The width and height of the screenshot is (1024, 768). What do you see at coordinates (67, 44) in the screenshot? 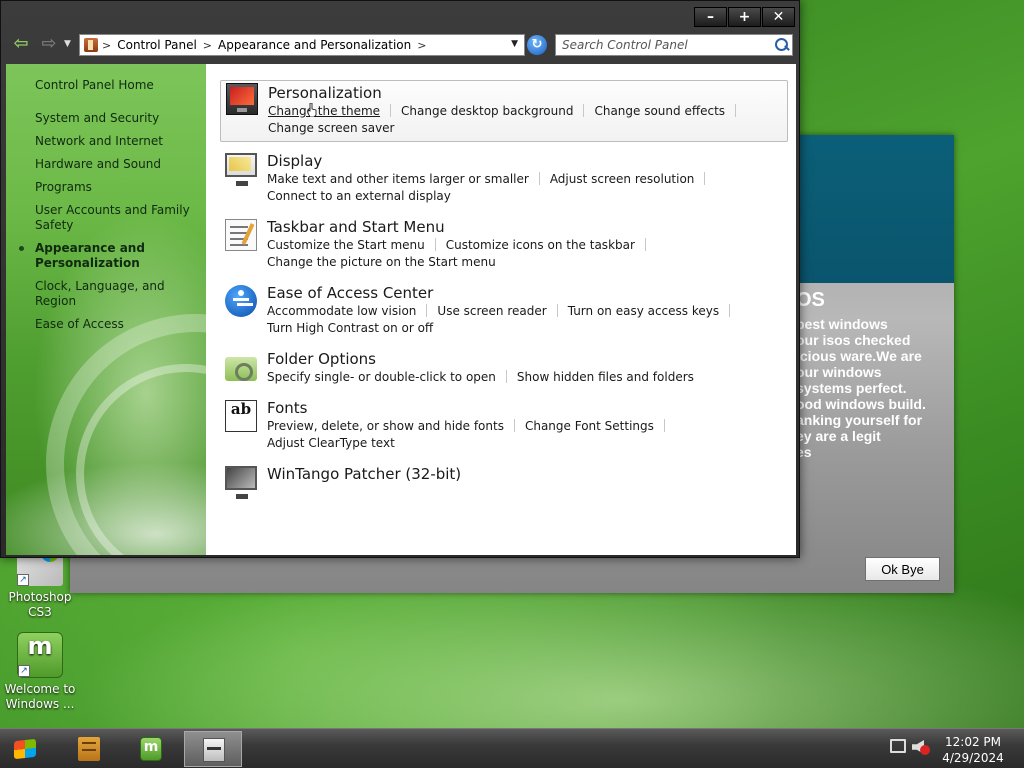
I see `recent-pages-dropdown-icon: ▼` at bounding box center [67, 44].